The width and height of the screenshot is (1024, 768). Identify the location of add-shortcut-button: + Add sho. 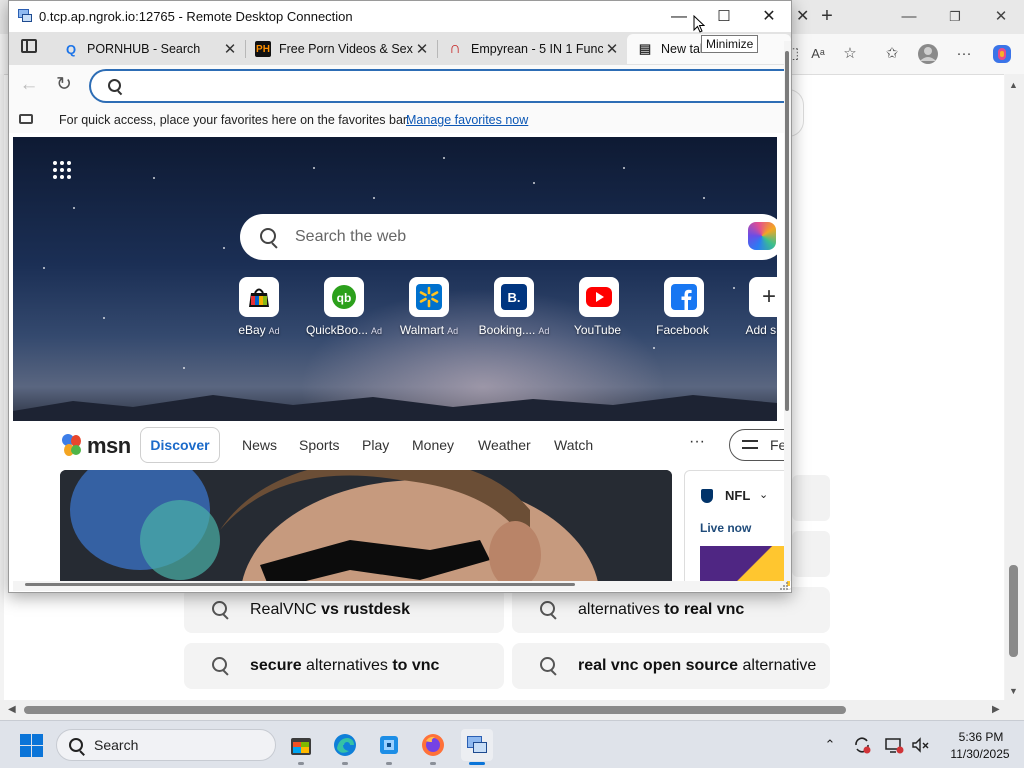
(753, 307).